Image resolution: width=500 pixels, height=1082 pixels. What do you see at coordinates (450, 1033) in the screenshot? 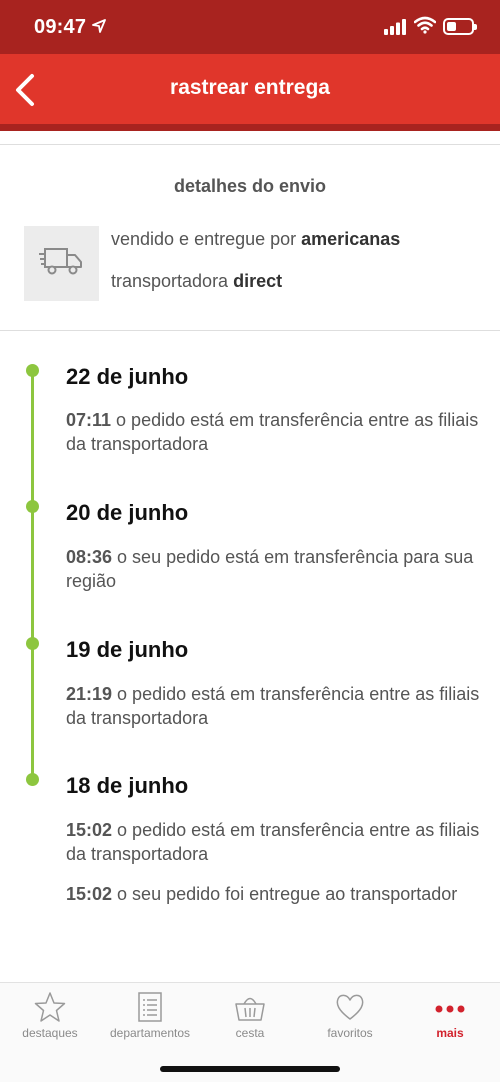
I see `tab-label: mais` at bounding box center [450, 1033].